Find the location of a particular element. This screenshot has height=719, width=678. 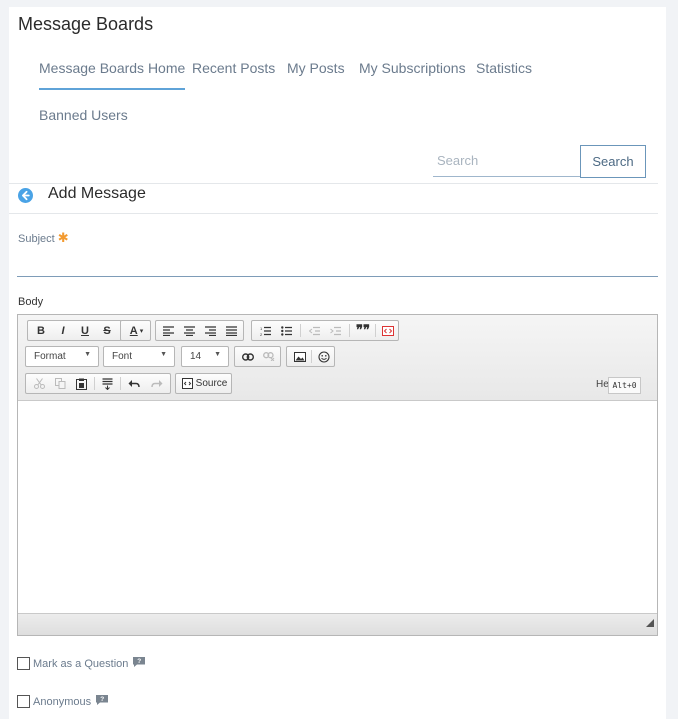

source-group: Source is located at coordinates (203, 383).